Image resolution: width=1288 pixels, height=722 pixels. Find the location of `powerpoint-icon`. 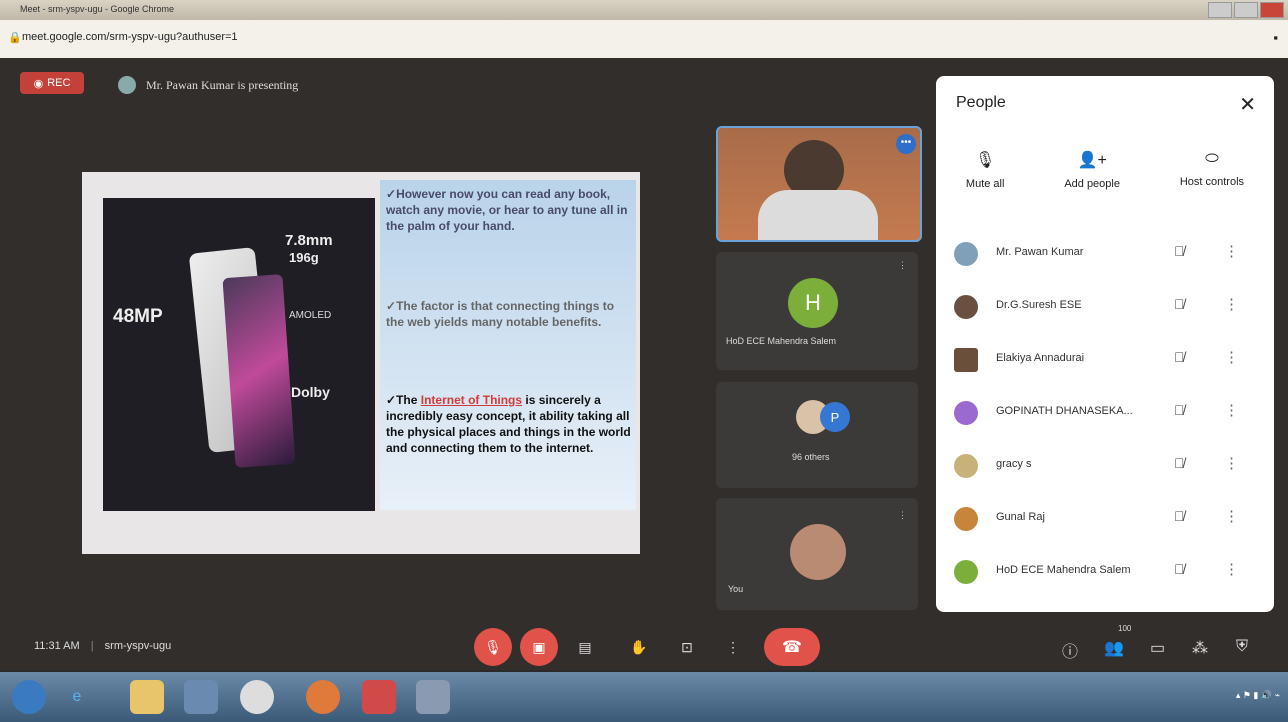

powerpoint-icon is located at coordinates (379, 697).